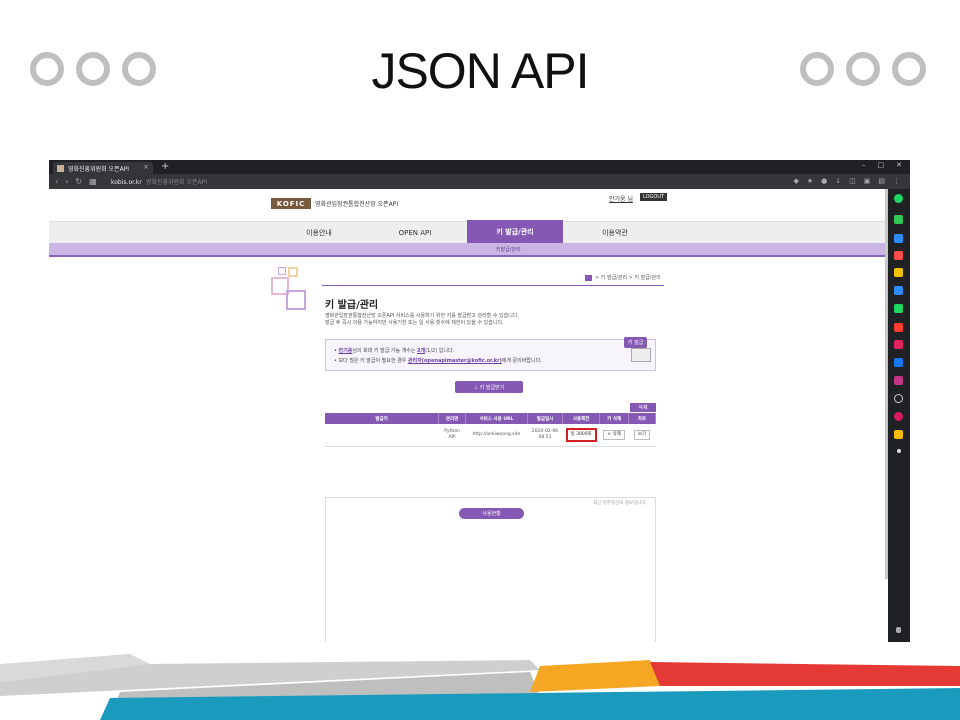 The width and height of the screenshot is (960, 720). What do you see at coordinates (588, 277) in the screenshot?
I see `home-icon` at bounding box center [588, 277].